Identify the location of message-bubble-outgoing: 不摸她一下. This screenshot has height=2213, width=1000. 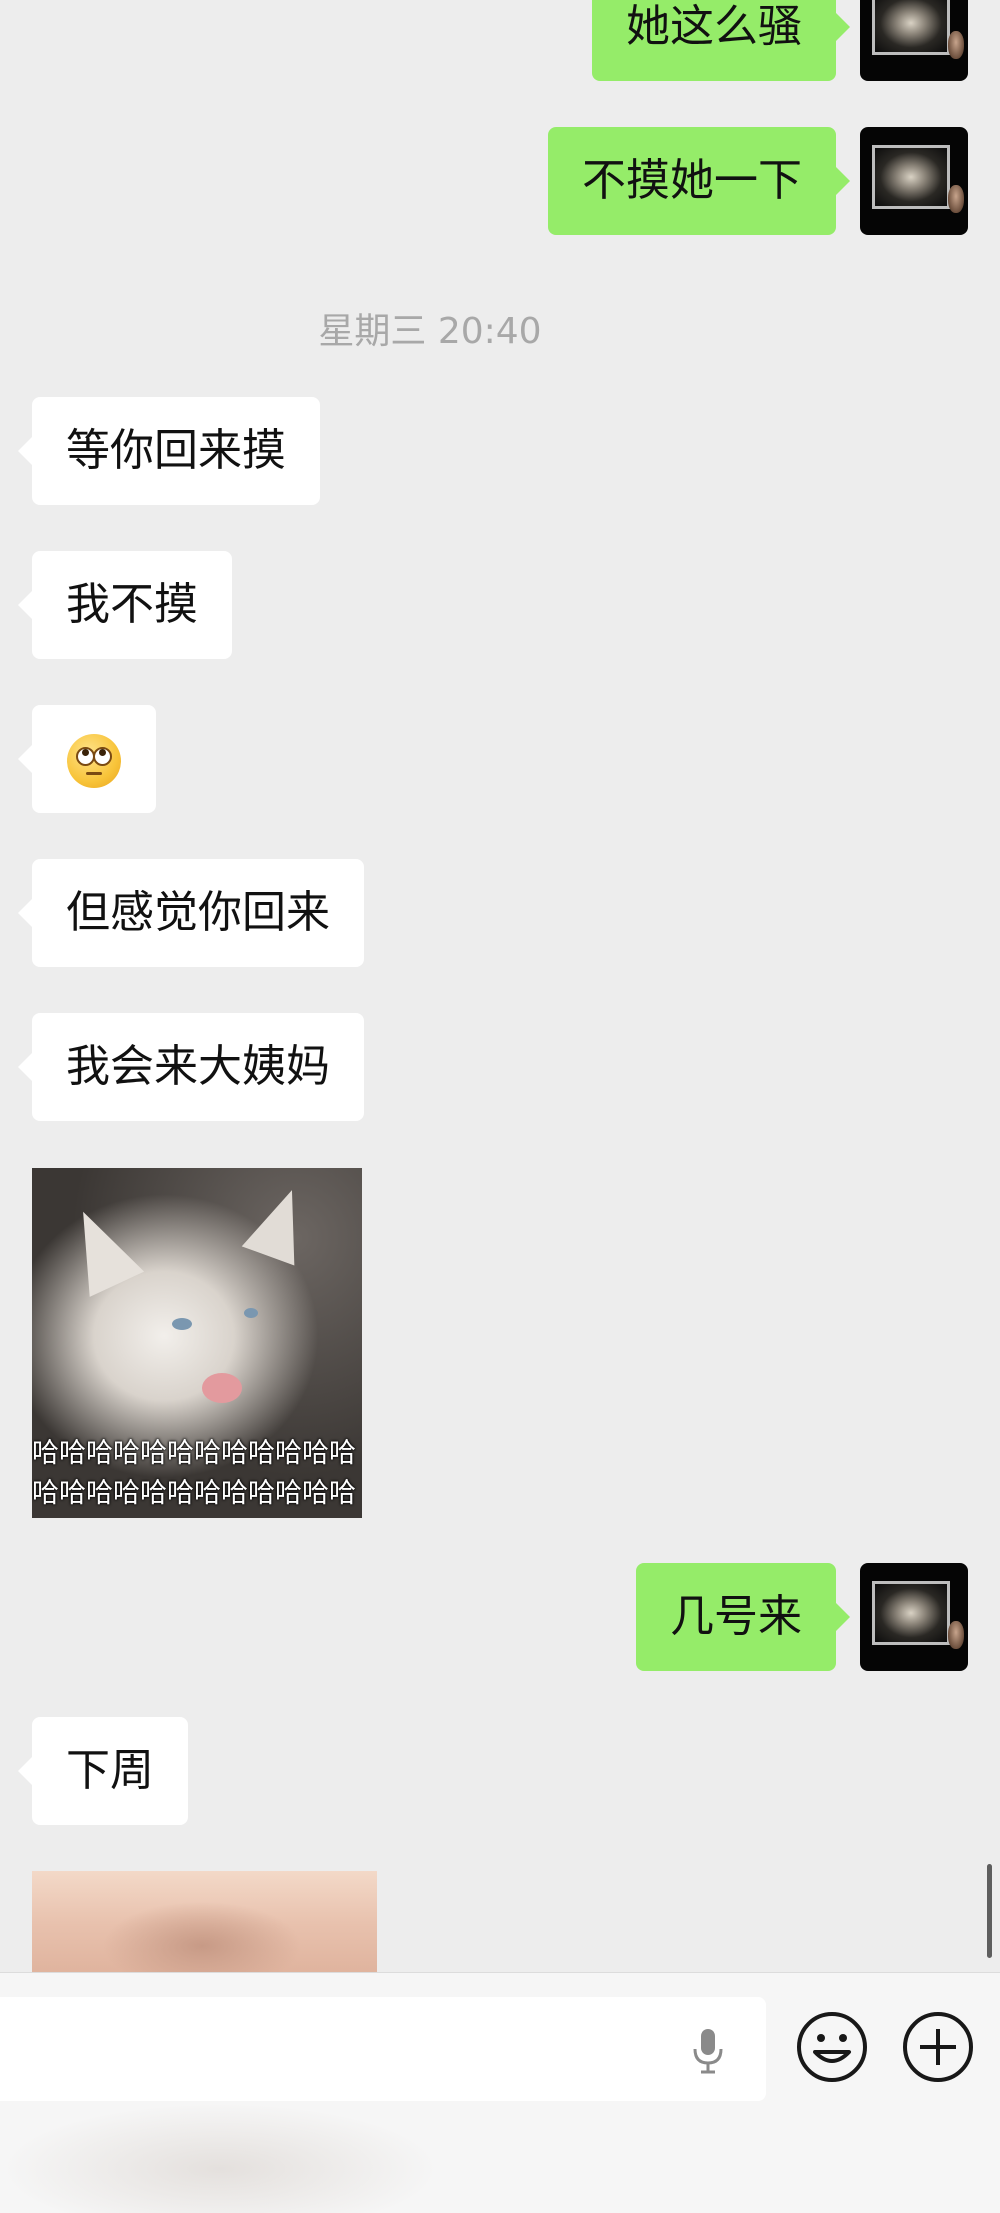
(699, 181).